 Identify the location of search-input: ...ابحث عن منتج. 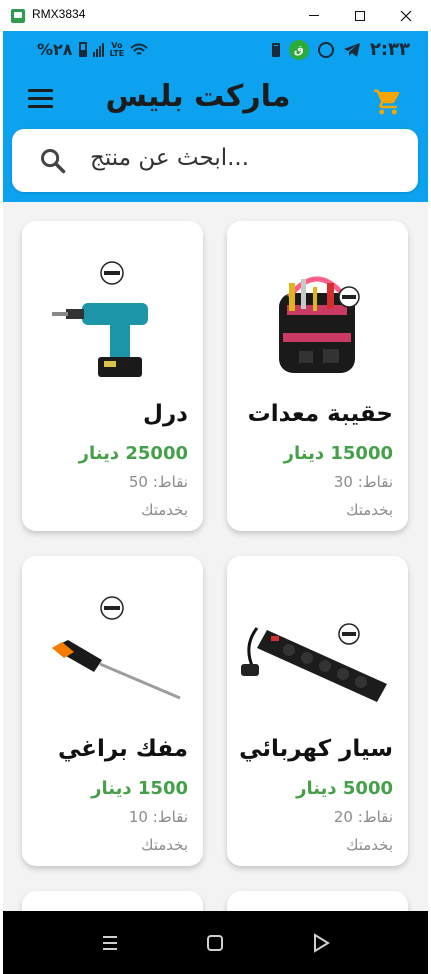
(215, 160).